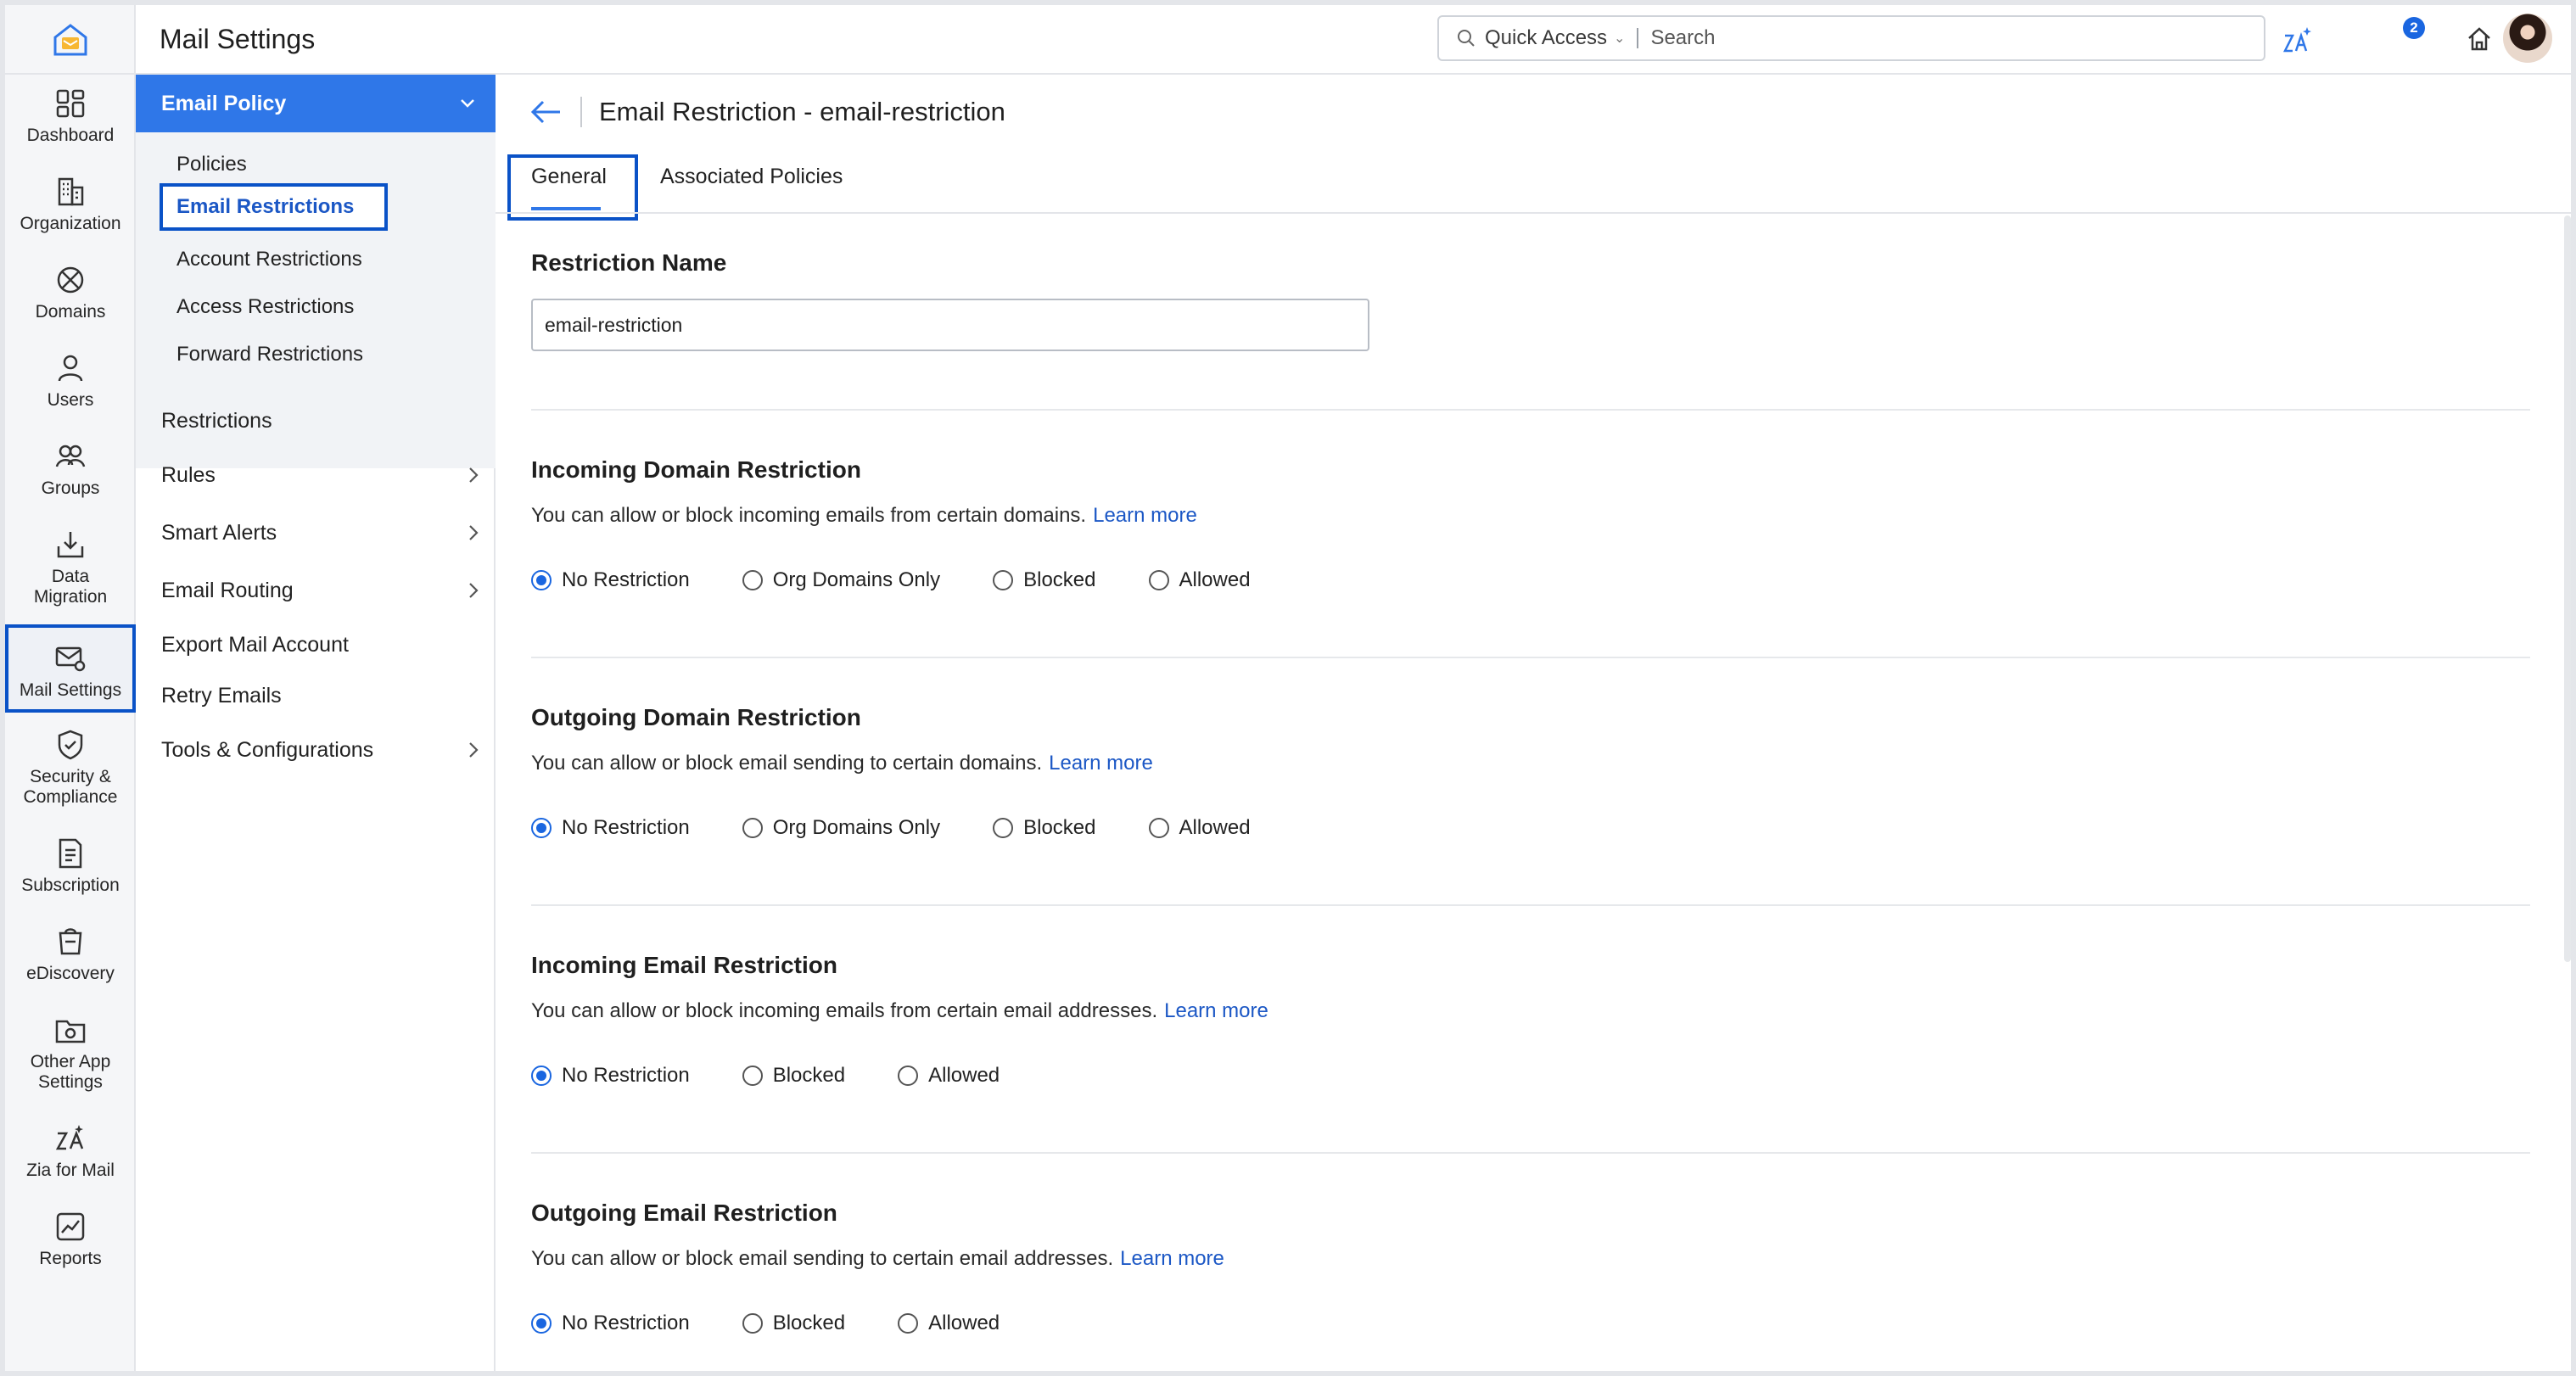 Image resolution: width=2576 pixels, height=1376 pixels. I want to click on rail-item-users: Users, so click(71, 381).